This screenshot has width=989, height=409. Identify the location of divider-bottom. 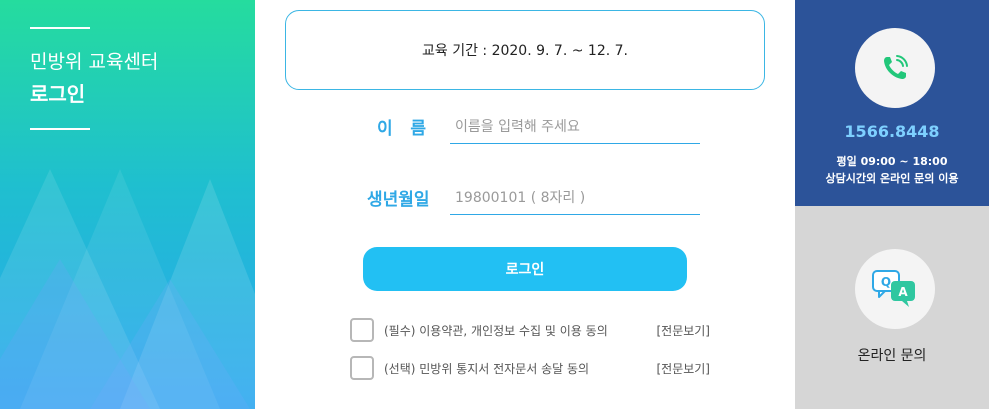
(60, 129).